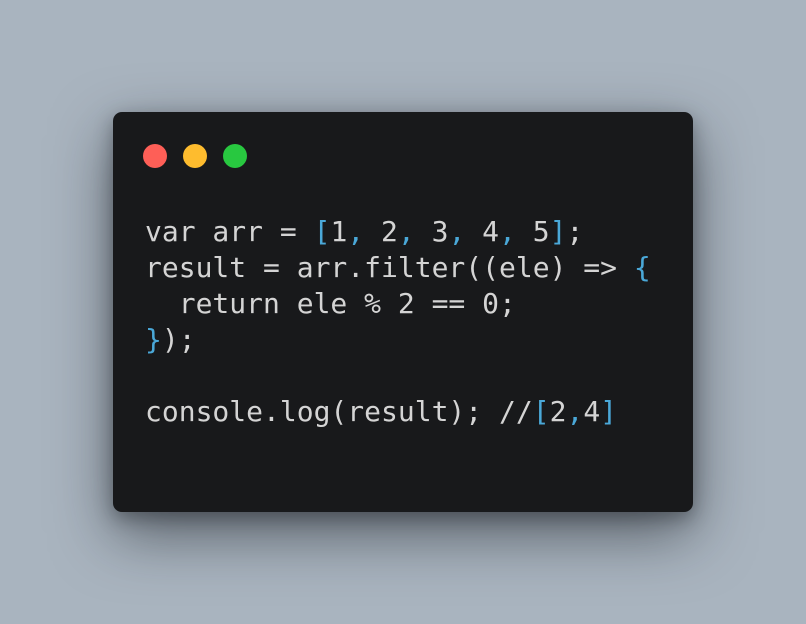 This screenshot has width=806, height=624. What do you see at coordinates (178, 339) in the screenshot?
I see `code-token: );` at bounding box center [178, 339].